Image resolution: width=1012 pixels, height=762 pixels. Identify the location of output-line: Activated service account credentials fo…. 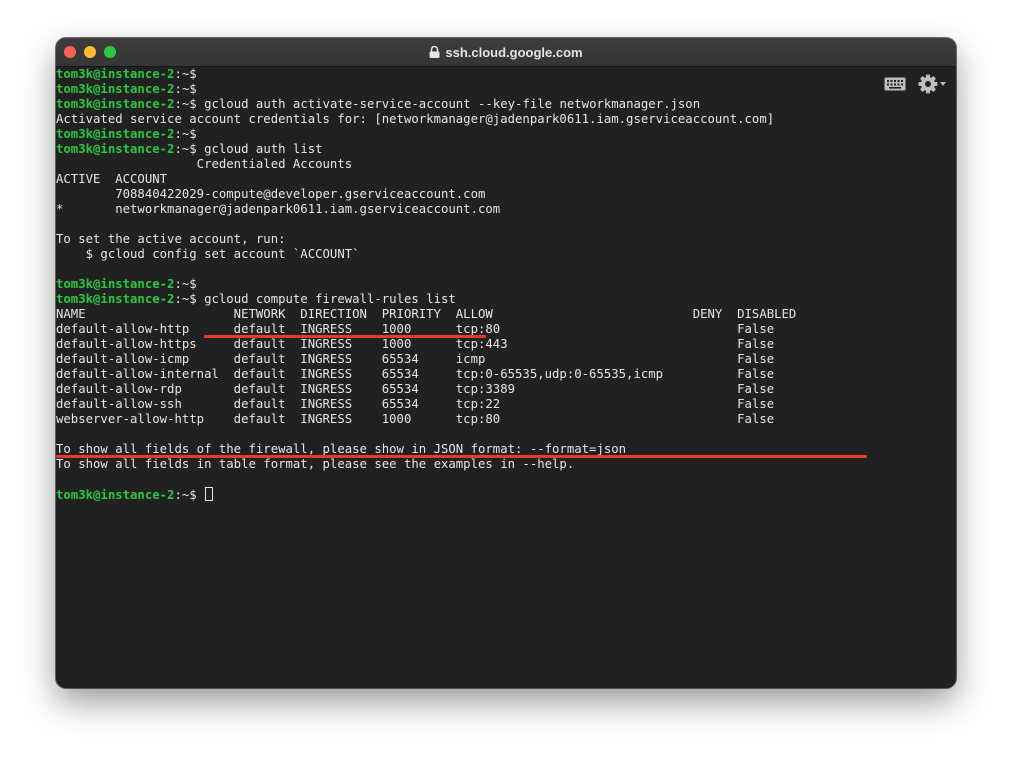
(415, 119).